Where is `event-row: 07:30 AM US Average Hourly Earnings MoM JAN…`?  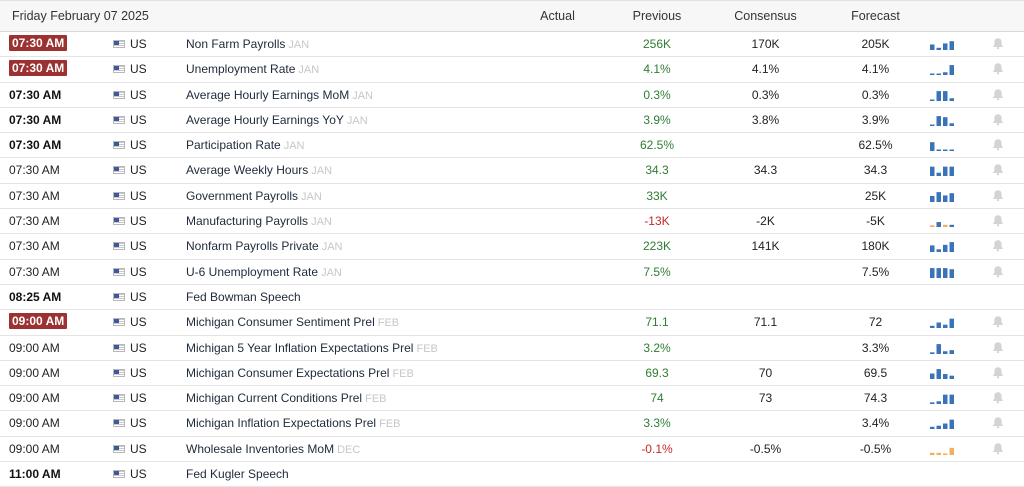
event-row: 07:30 AM US Average Hourly Earnings MoM JAN… is located at coordinates (512, 95).